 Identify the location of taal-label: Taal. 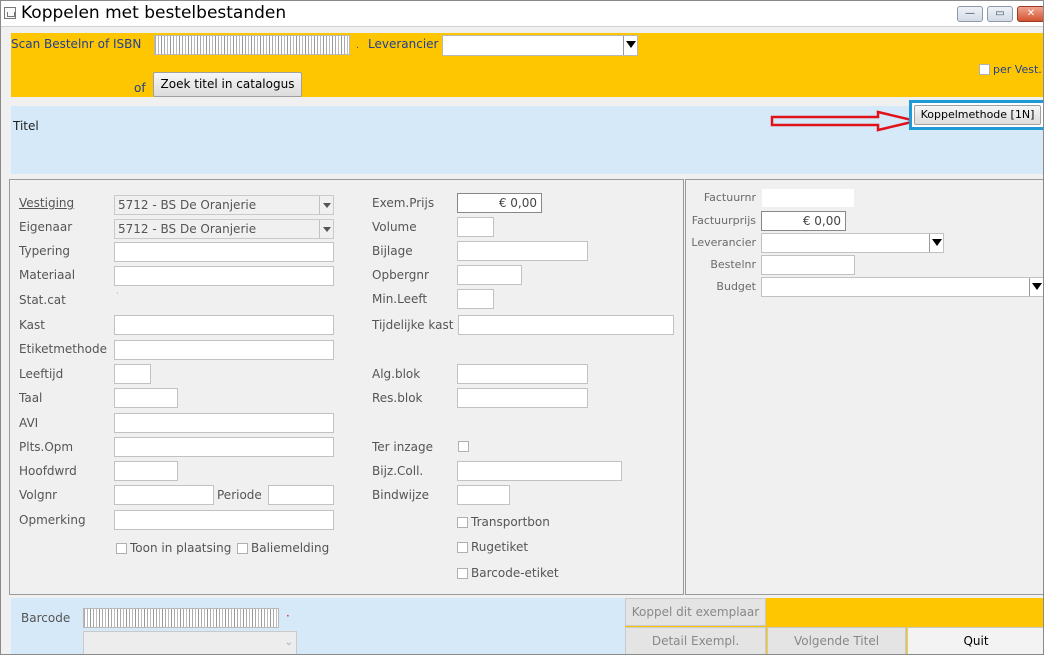
(31, 398).